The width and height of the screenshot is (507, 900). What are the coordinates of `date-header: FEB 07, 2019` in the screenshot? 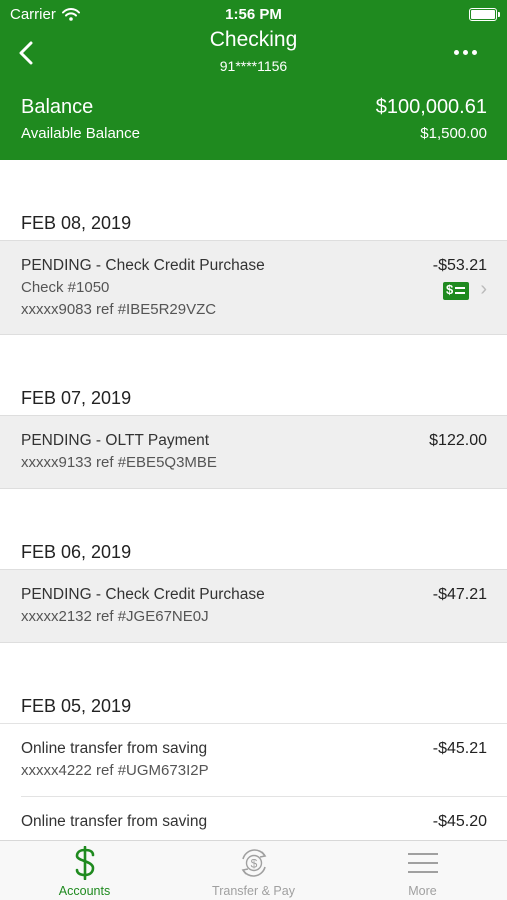 It's located at (76, 398).